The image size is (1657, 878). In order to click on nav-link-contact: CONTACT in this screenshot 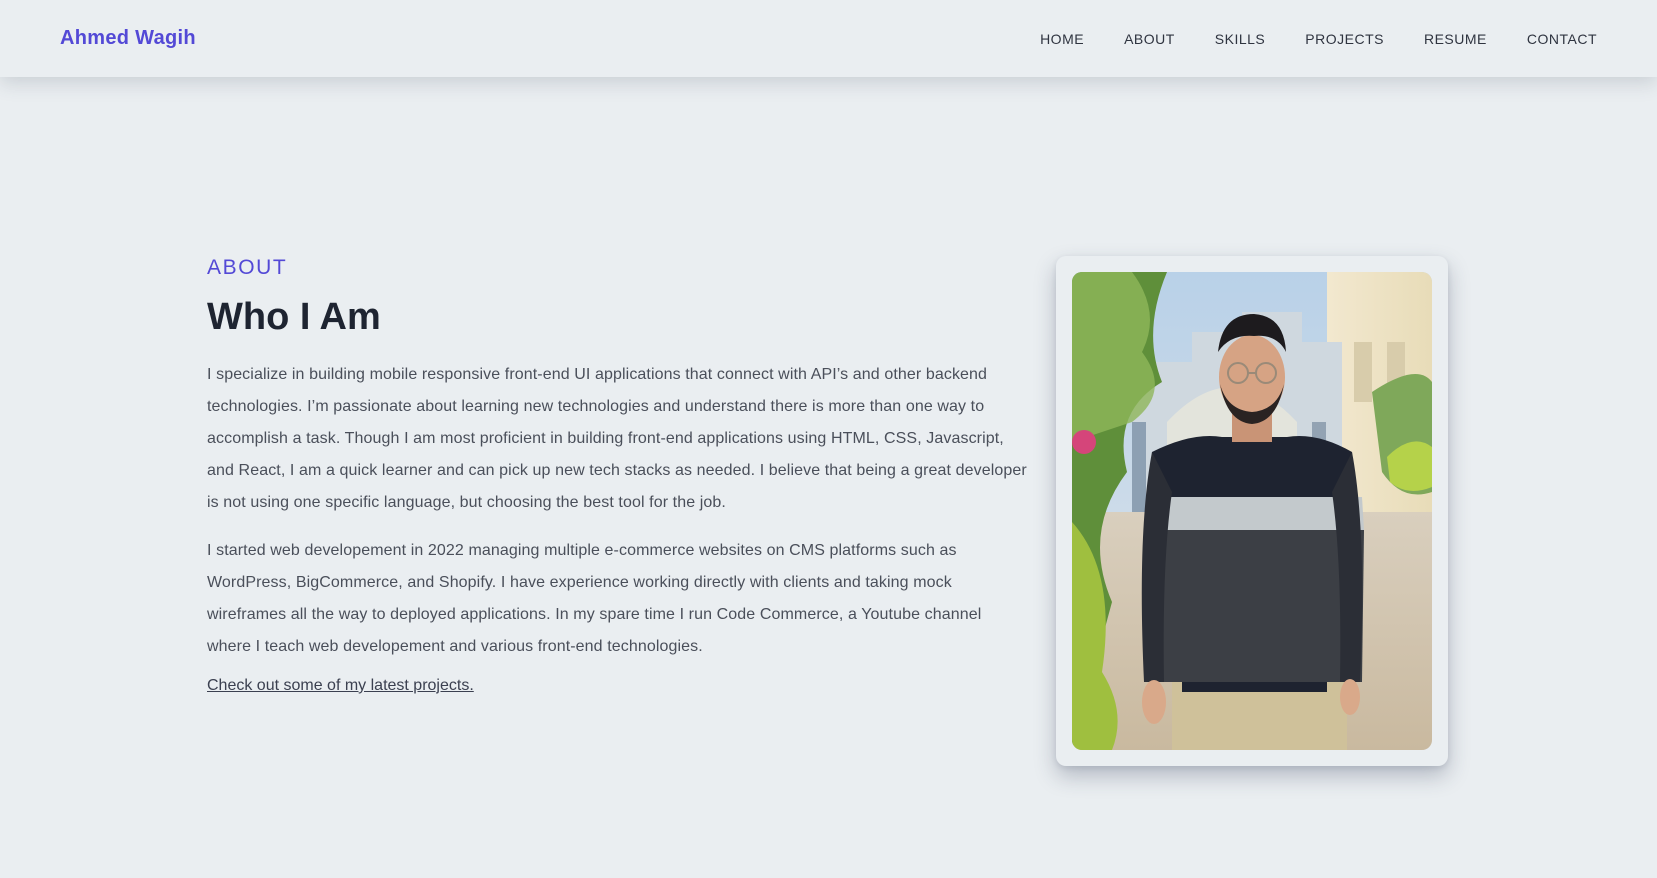, I will do `click(1552, 39)`.